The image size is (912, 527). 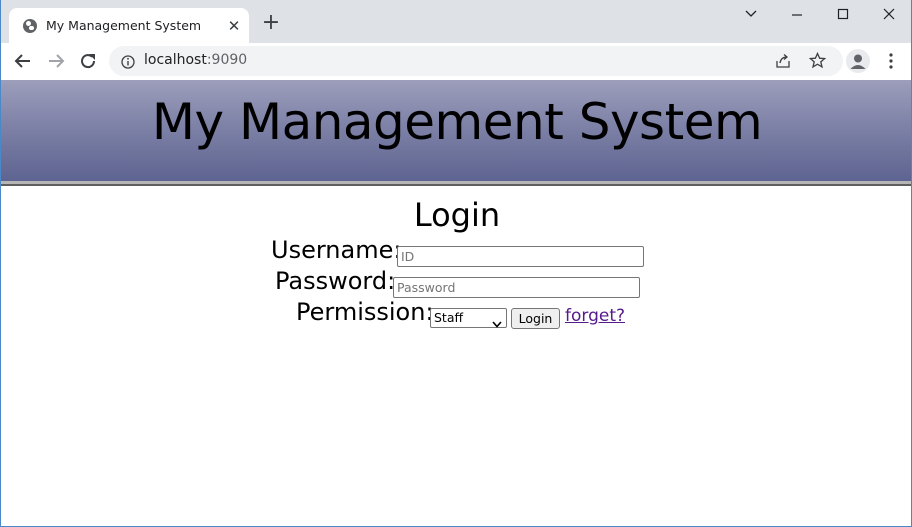 What do you see at coordinates (88, 61) in the screenshot?
I see `reload-icon` at bounding box center [88, 61].